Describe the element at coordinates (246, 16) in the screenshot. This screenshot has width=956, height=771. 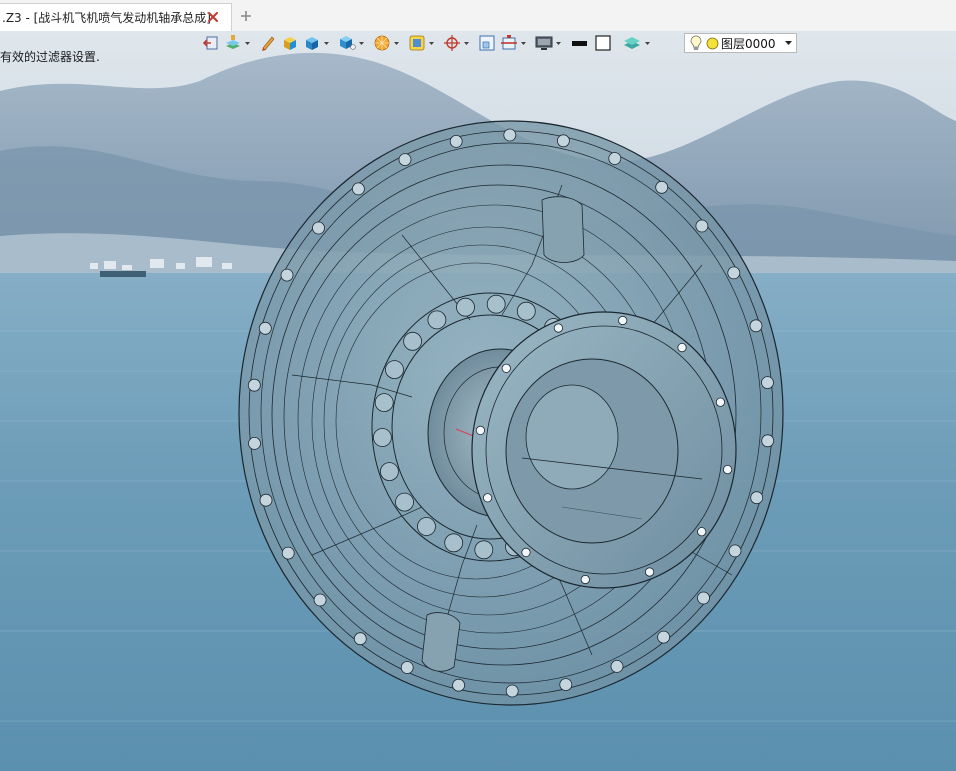
I see `plus-icon` at that location.